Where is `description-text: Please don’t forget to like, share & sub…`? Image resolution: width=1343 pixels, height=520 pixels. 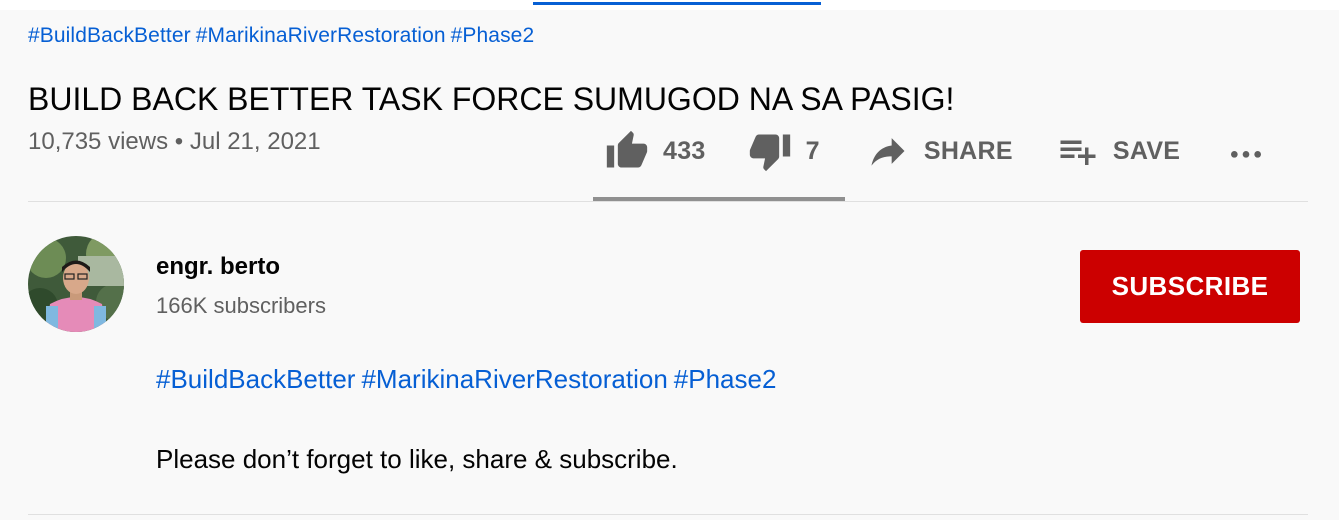
description-text: Please don’t forget to like, share & sub… is located at coordinates (417, 459).